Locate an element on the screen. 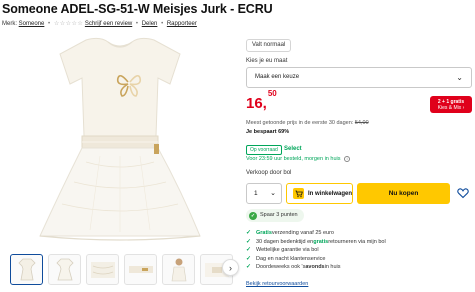 The height and width of the screenshot is (292, 475). dress-back-thumb-icon is located at coordinates (64, 269).